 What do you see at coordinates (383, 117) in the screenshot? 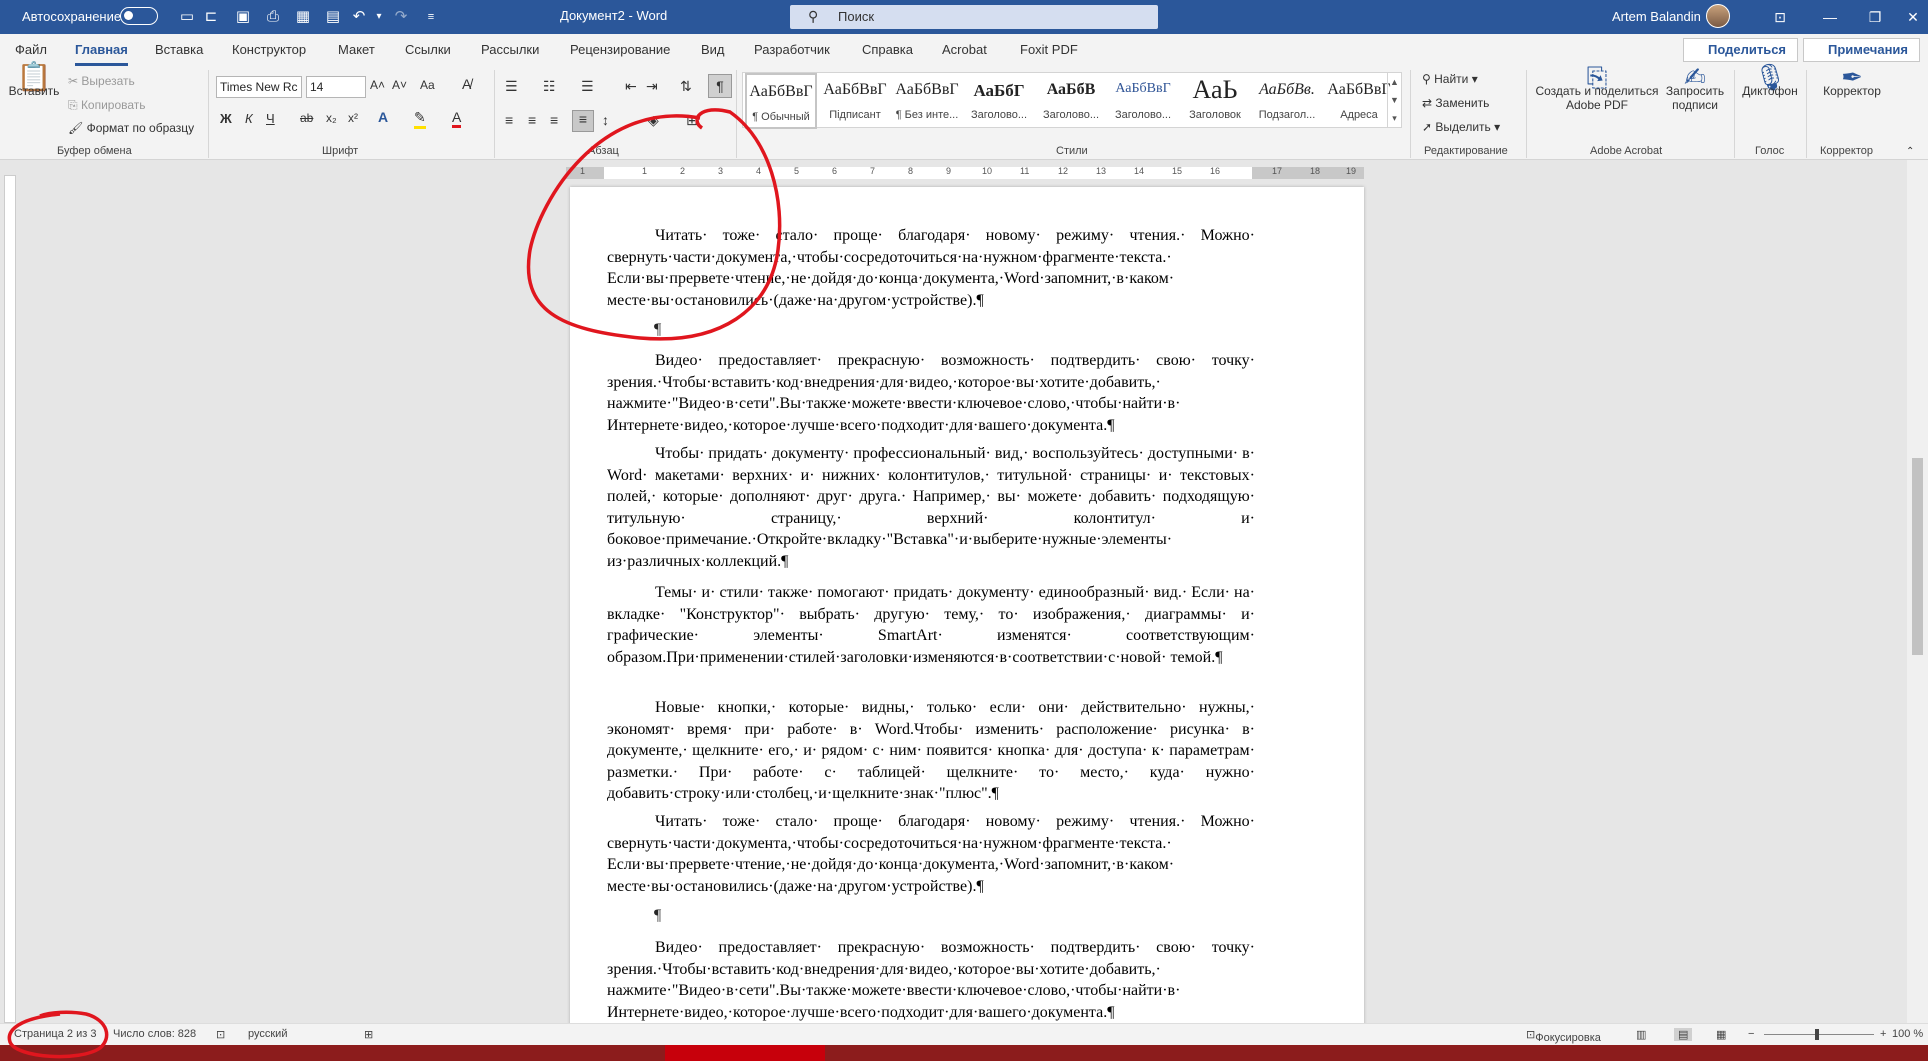
I see `text-effects-icon: A` at bounding box center [383, 117].